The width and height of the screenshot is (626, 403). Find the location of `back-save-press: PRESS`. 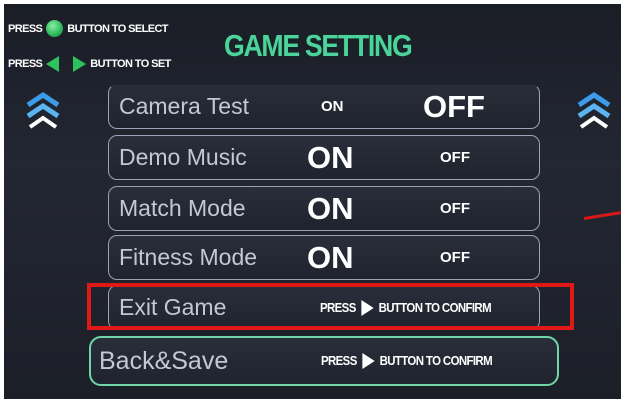

back-save-press: PRESS is located at coordinates (339, 360).